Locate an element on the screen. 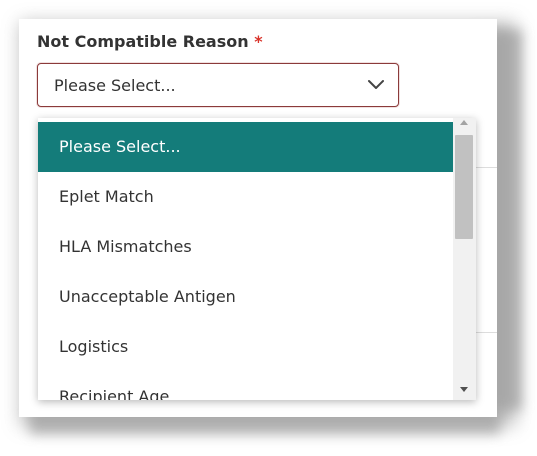 The image size is (537, 456). chevron-down-icon is located at coordinates (376, 85).